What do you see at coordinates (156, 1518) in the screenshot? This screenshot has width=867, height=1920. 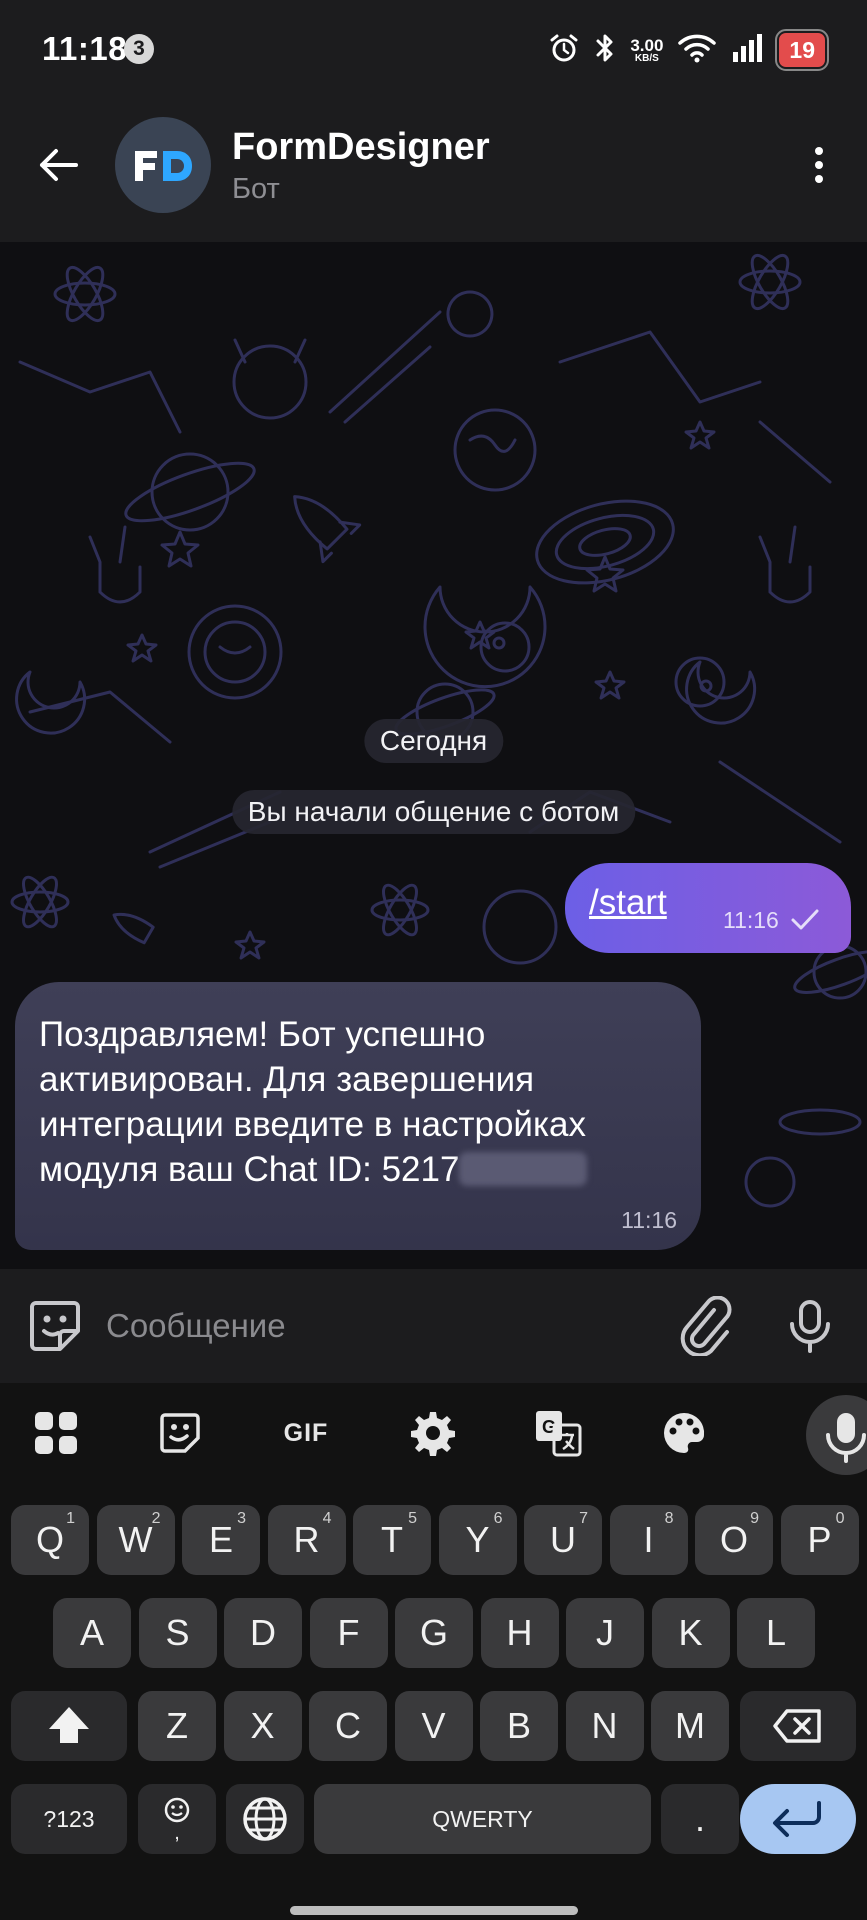 I see `key-number-hint: 2` at bounding box center [156, 1518].